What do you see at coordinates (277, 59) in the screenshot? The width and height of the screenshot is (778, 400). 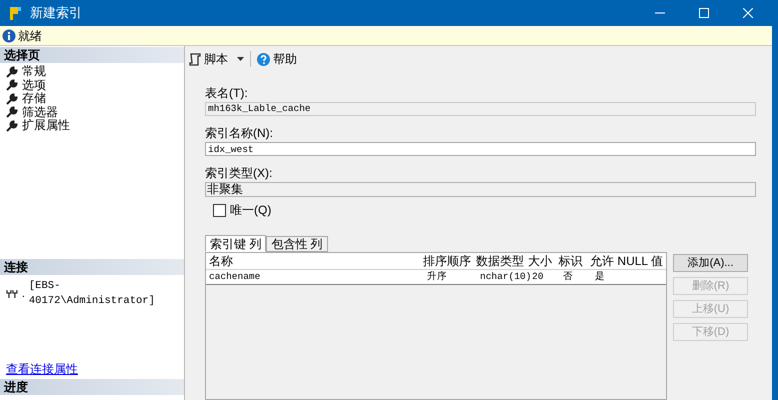 I see `help-button: 帮助` at bounding box center [277, 59].